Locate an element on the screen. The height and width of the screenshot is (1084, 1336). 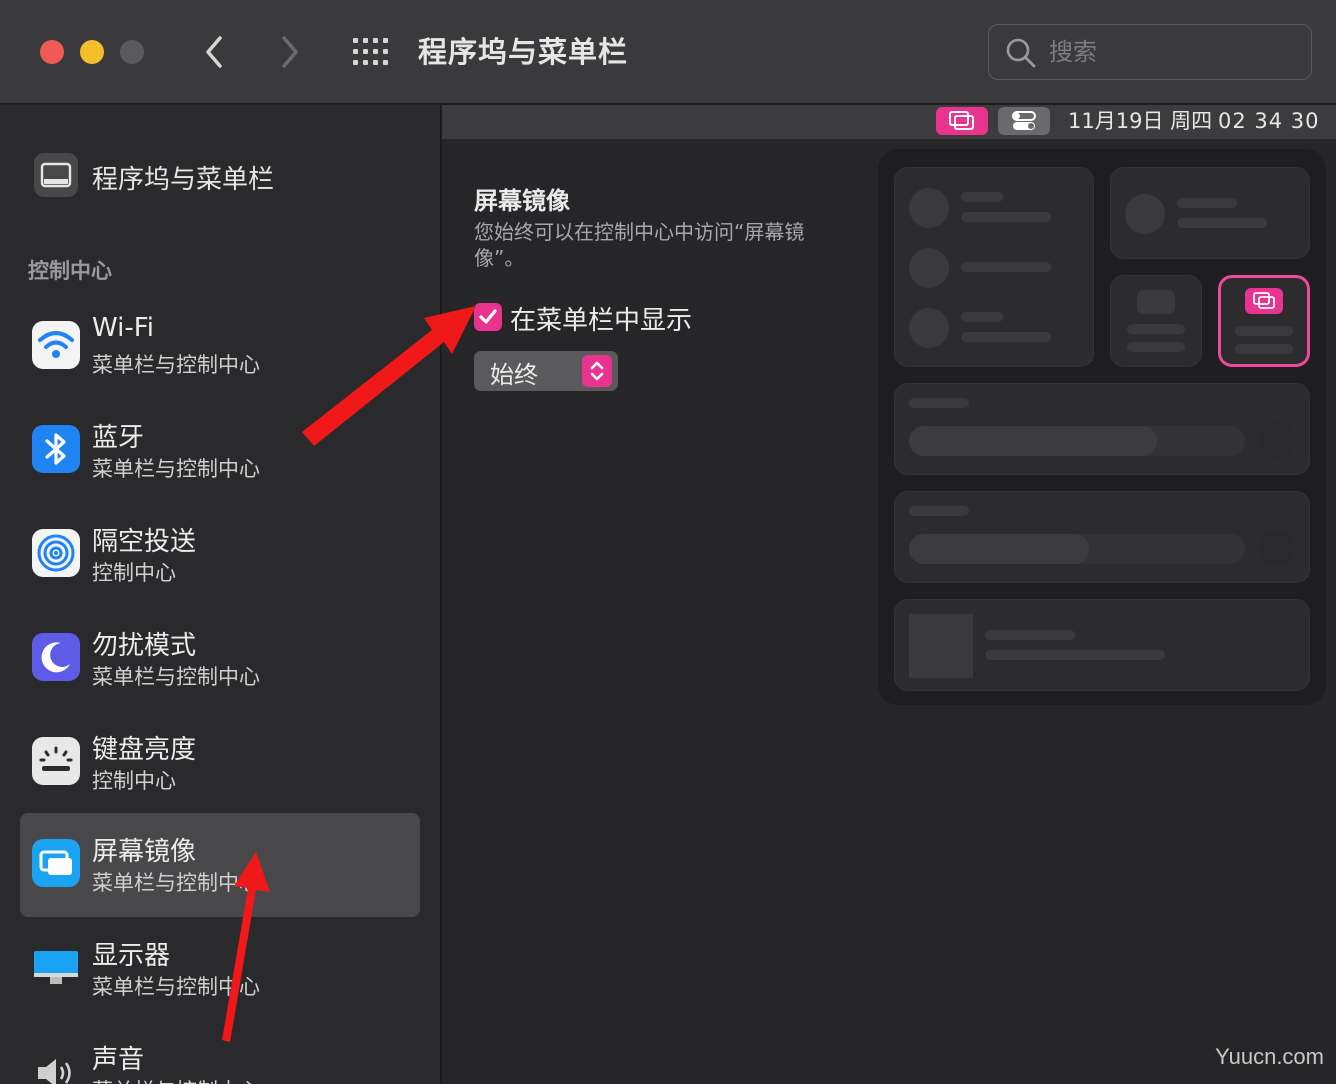
cc-sound-tile is located at coordinates (1102, 537).